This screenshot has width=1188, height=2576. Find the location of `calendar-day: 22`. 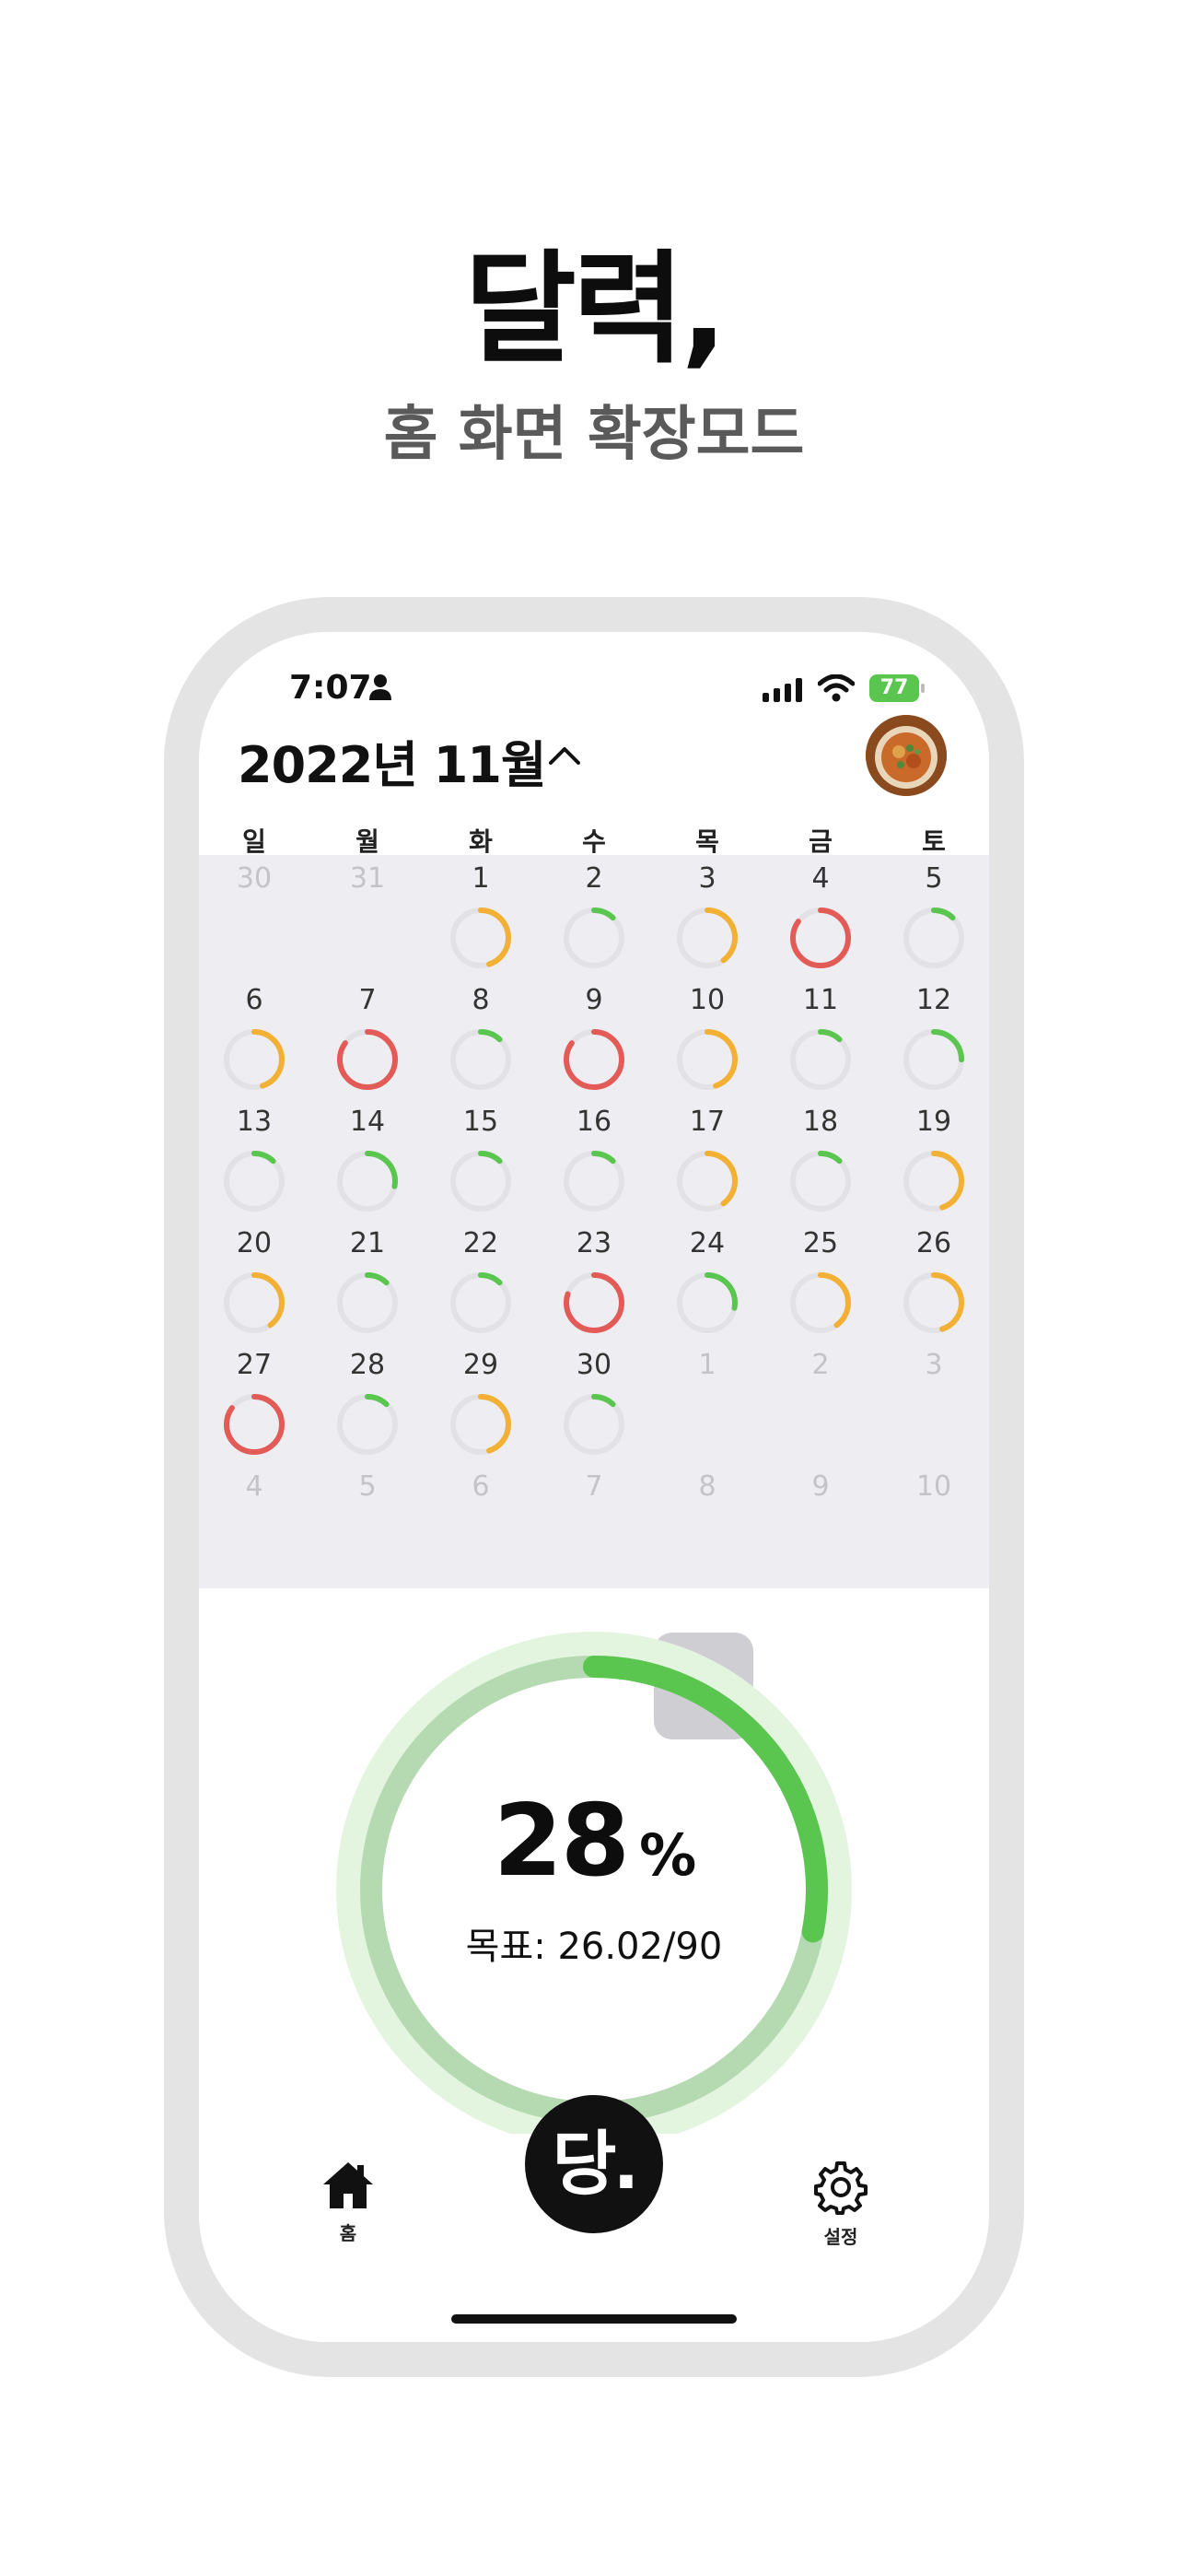

calendar-day: 22 is located at coordinates (480, 1287).